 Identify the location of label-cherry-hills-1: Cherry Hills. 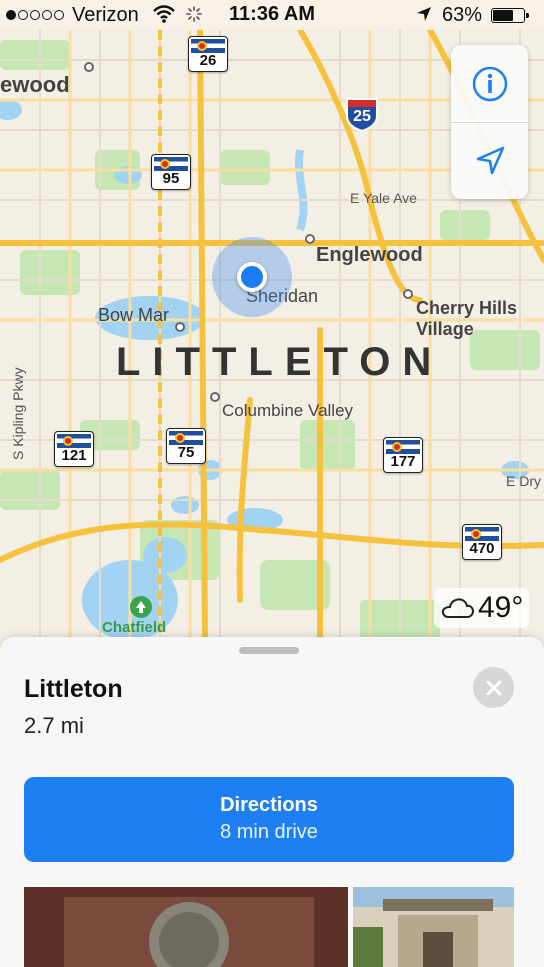
(467, 308).